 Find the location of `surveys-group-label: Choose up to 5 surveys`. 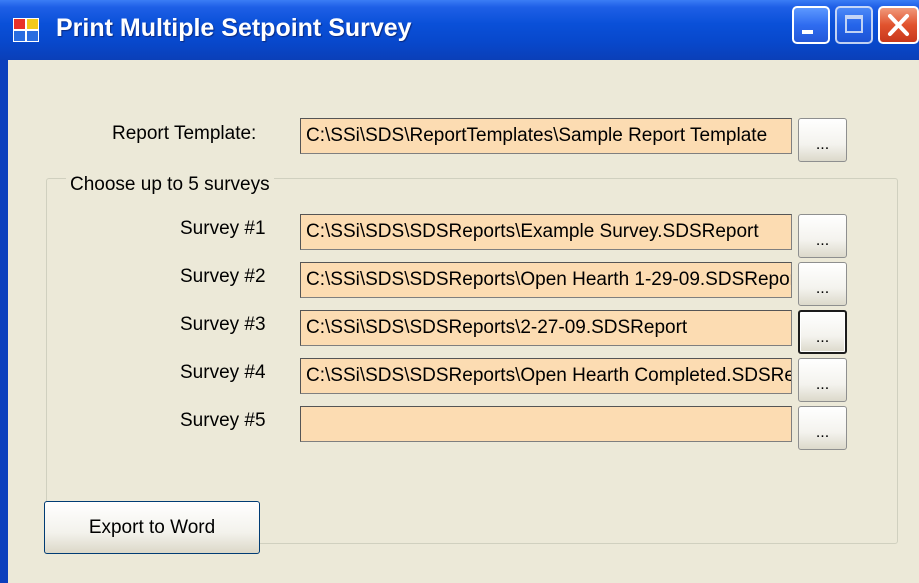

surveys-group-label: Choose up to 5 surveys is located at coordinates (170, 185).